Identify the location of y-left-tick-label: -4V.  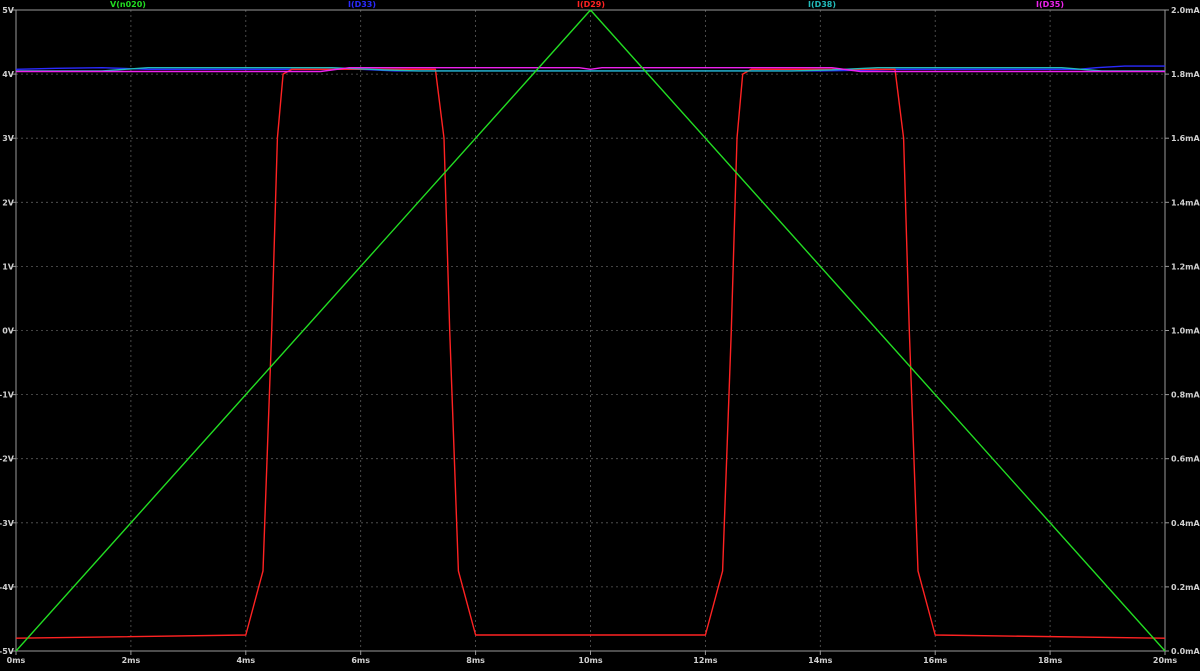
(7, 587).